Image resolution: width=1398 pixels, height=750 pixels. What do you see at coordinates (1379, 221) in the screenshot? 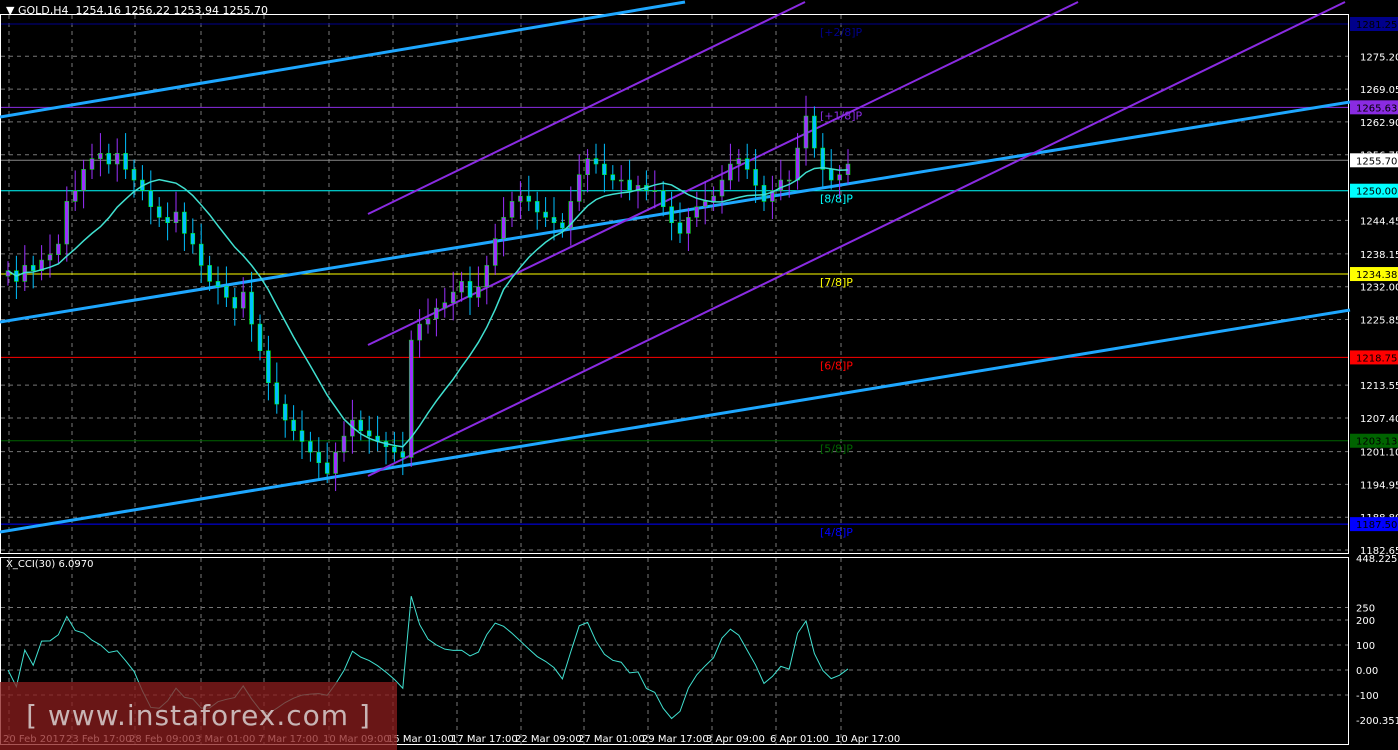
I see `price-tick-label: 1244.45` at bounding box center [1379, 221].